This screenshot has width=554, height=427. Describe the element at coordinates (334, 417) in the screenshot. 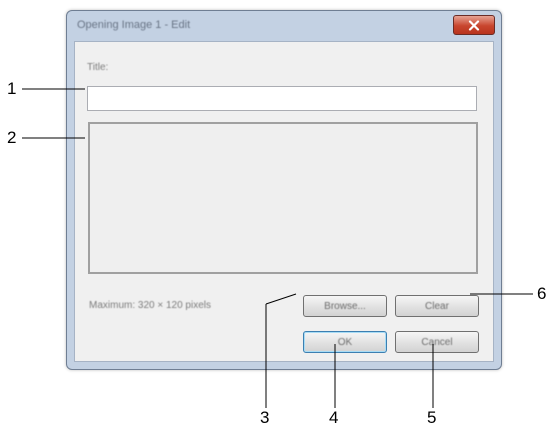

I see `callout-4: 4` at that location.